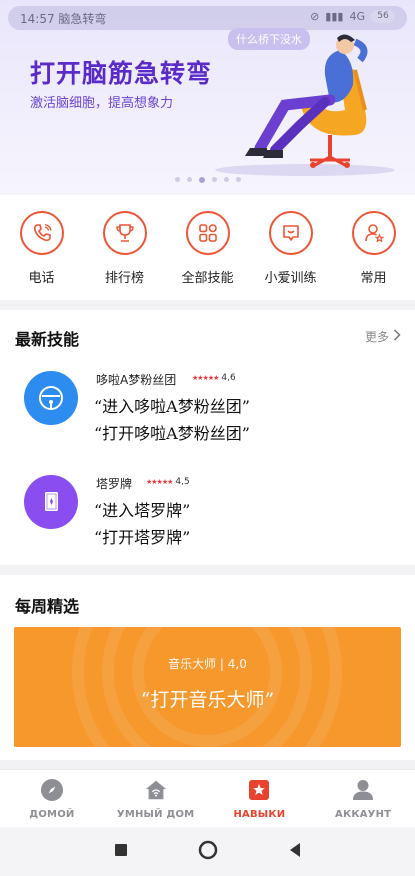 The image size is (415, 876). What do you see at coordinates (114, 484) in the screenshot?
I see `skill-name: 塔罗牌` at bounding box center [114, 484].